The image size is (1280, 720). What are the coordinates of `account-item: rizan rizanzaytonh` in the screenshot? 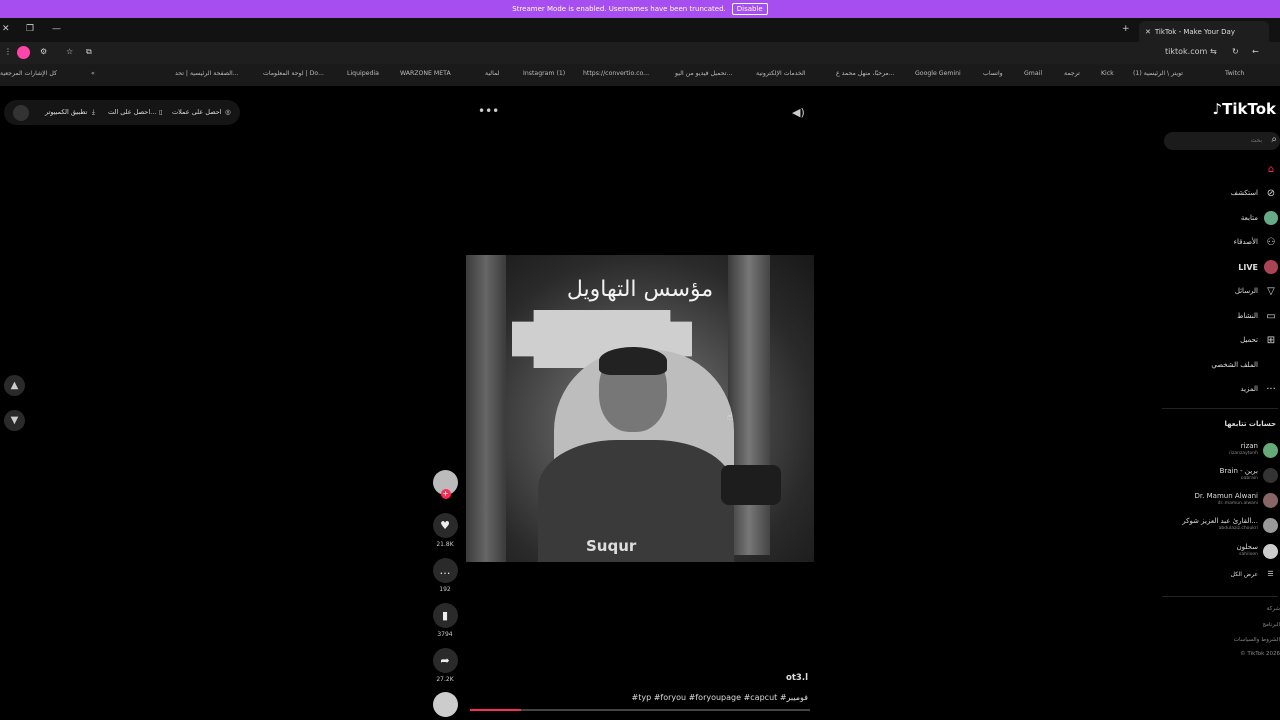 It's located at (1220, 450).